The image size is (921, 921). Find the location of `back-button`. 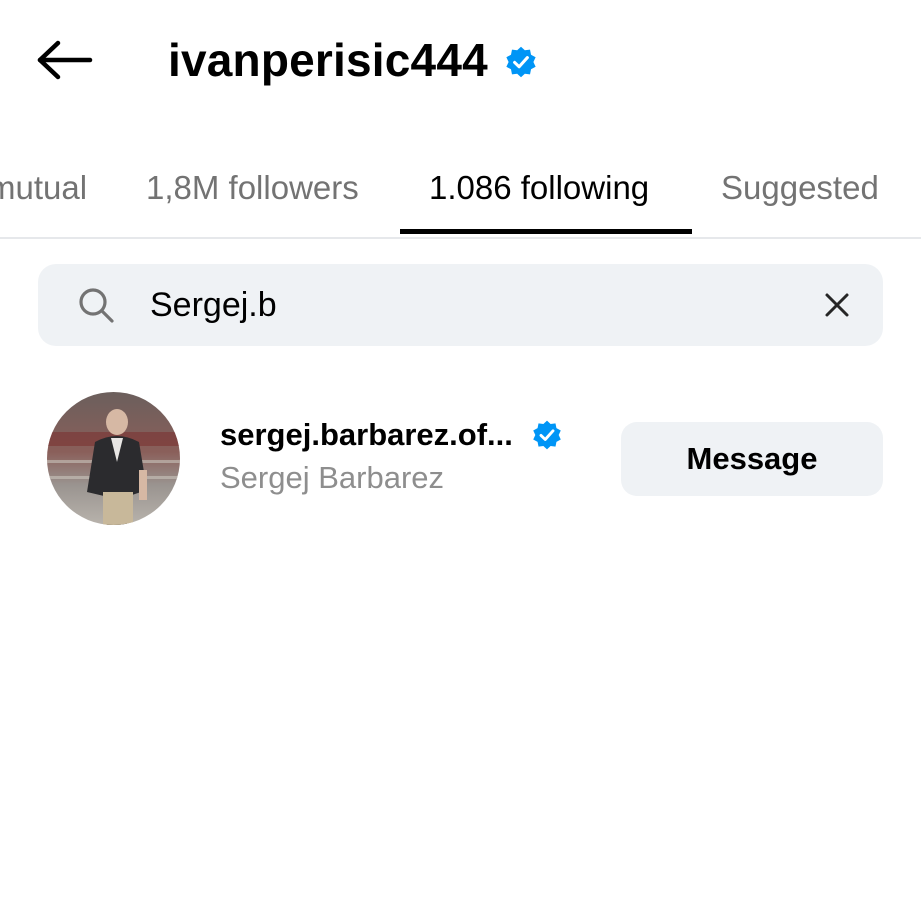

back-button is located at coordinates (65, 60).